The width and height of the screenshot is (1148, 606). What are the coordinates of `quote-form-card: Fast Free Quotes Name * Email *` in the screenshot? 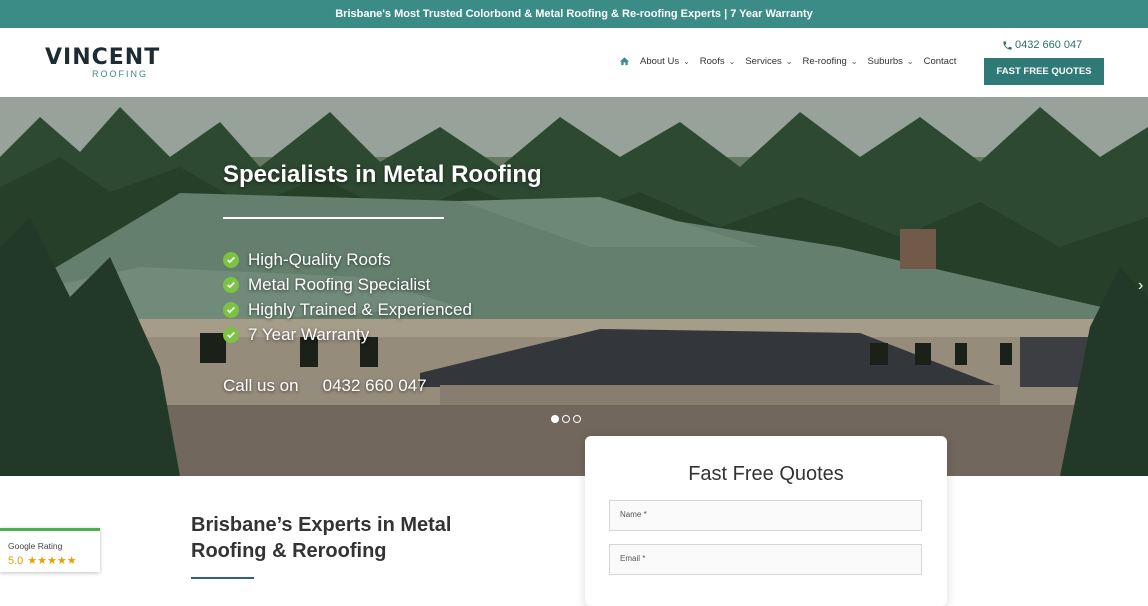 It's located at (766, 521).